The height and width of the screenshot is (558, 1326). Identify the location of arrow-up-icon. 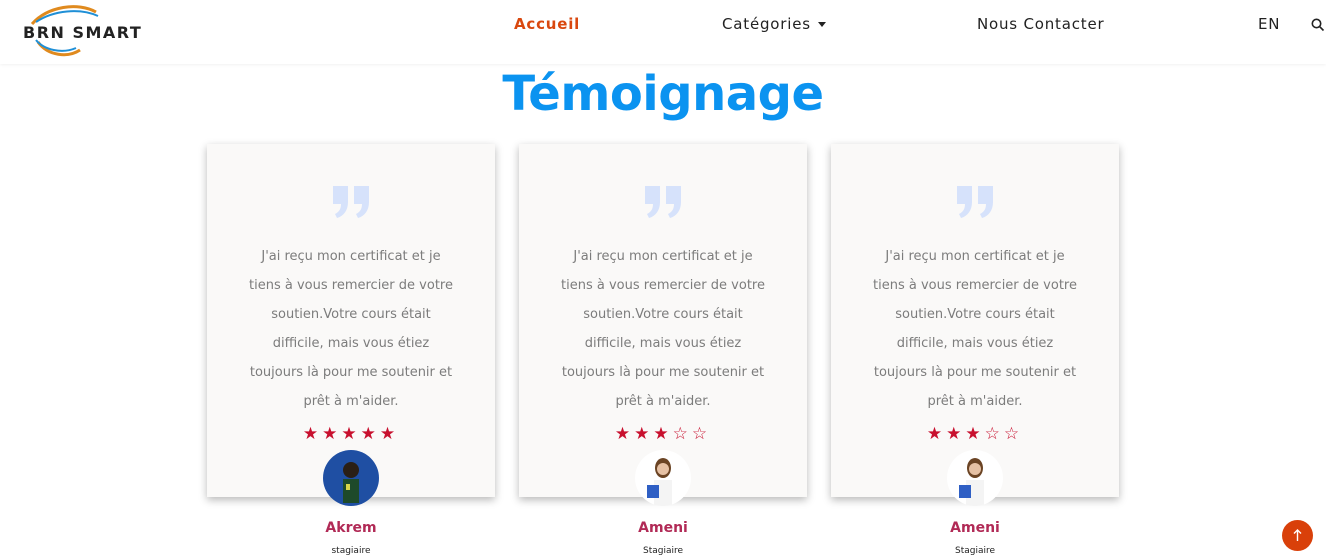
(1297, 535).